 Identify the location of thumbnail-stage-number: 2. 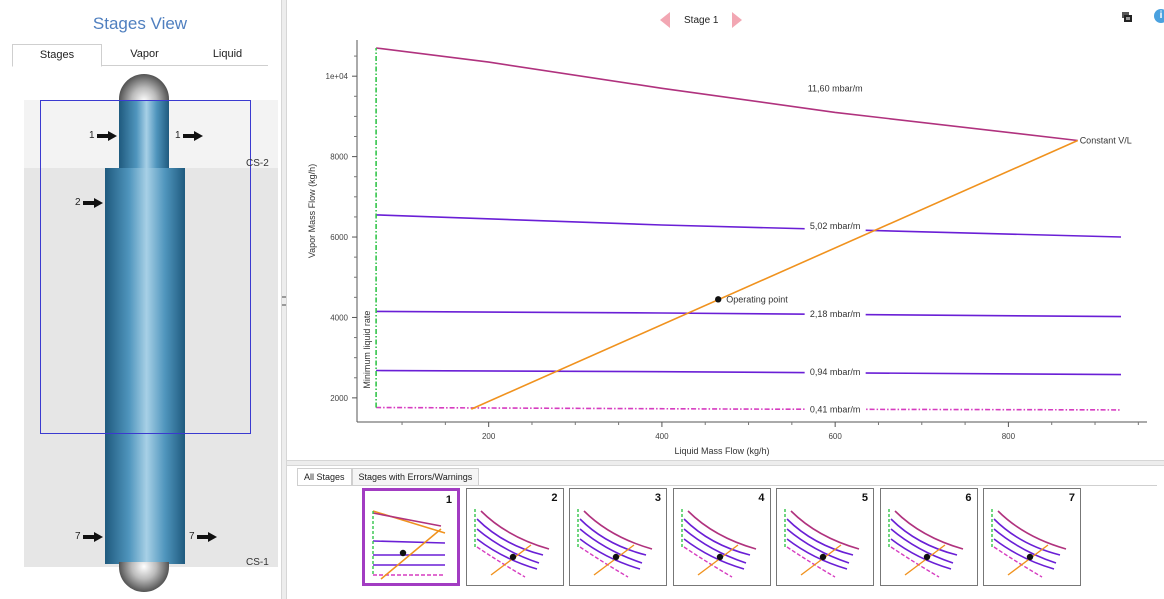
(554, 498).